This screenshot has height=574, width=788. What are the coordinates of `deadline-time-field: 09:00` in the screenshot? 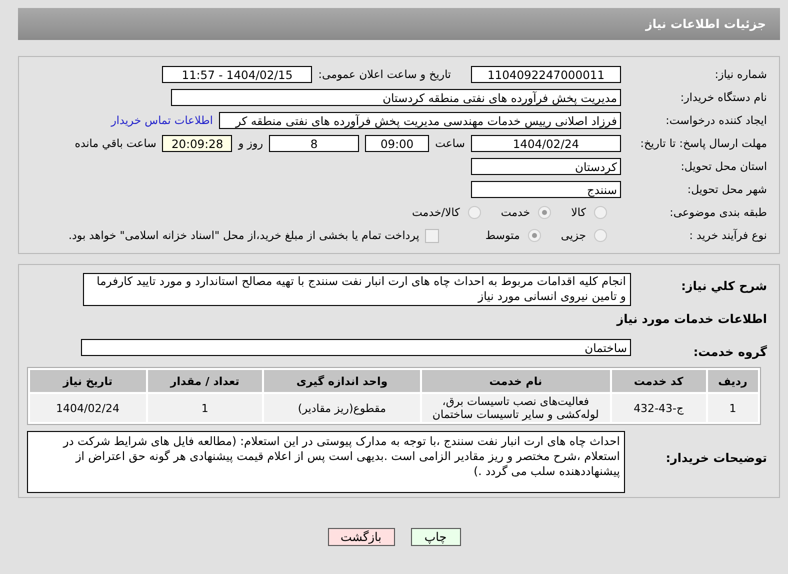 It's located at (397, 143).